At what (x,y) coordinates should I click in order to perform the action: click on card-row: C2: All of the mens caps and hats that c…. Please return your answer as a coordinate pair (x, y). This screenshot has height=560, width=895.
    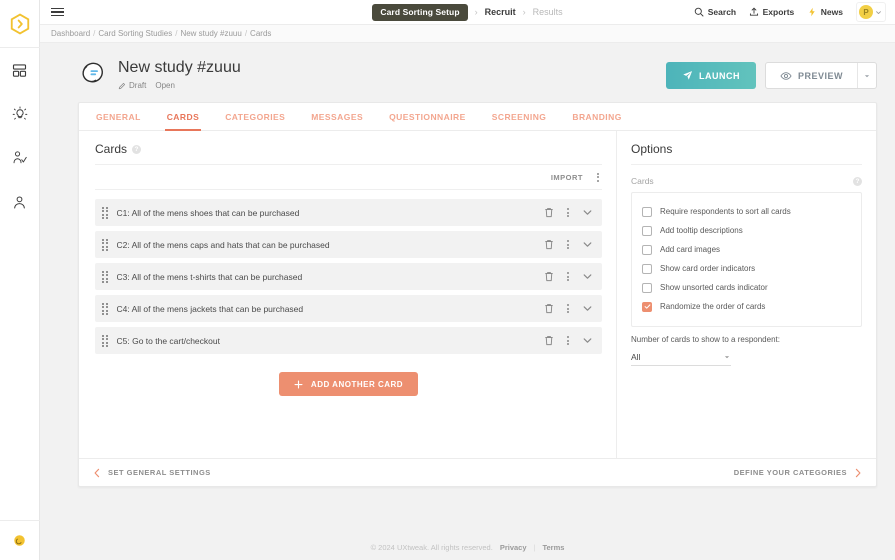
    Looking at the image, I should click on (348, 245).